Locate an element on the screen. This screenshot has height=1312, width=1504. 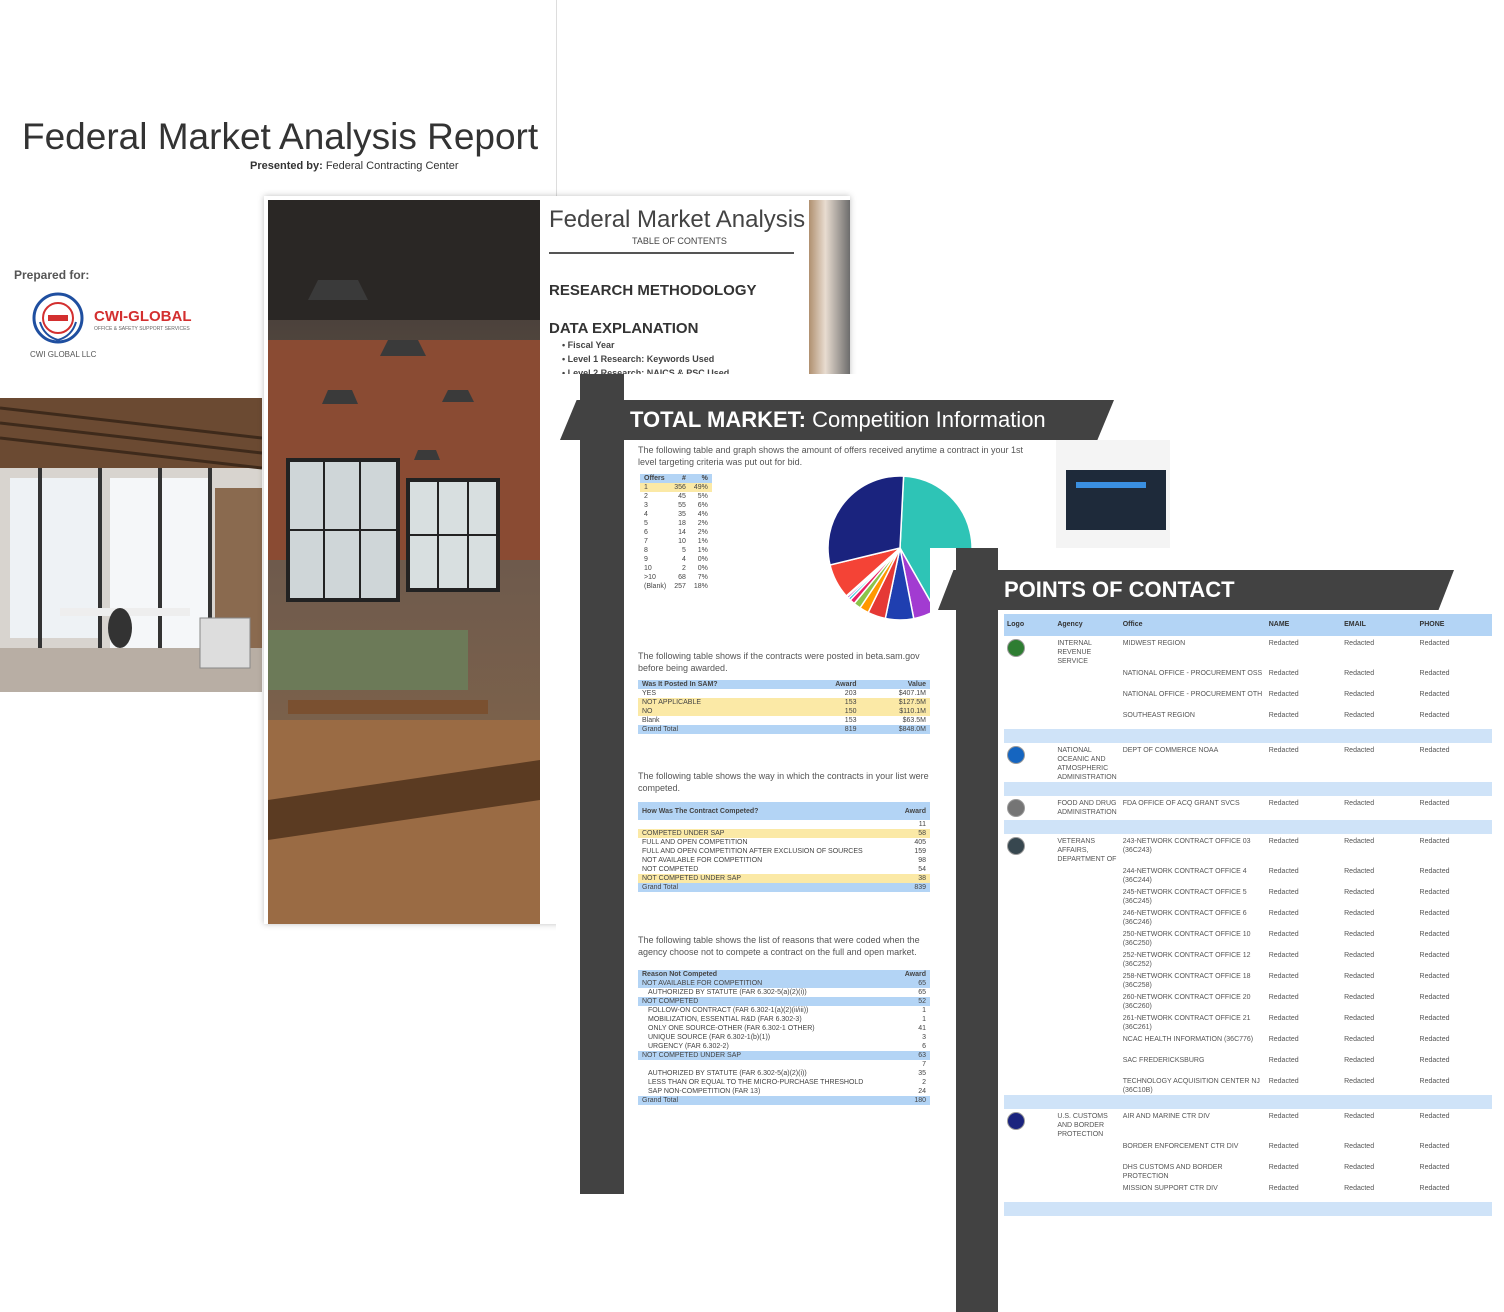
table-cell: 3 is located at coordinates (924, 1037).